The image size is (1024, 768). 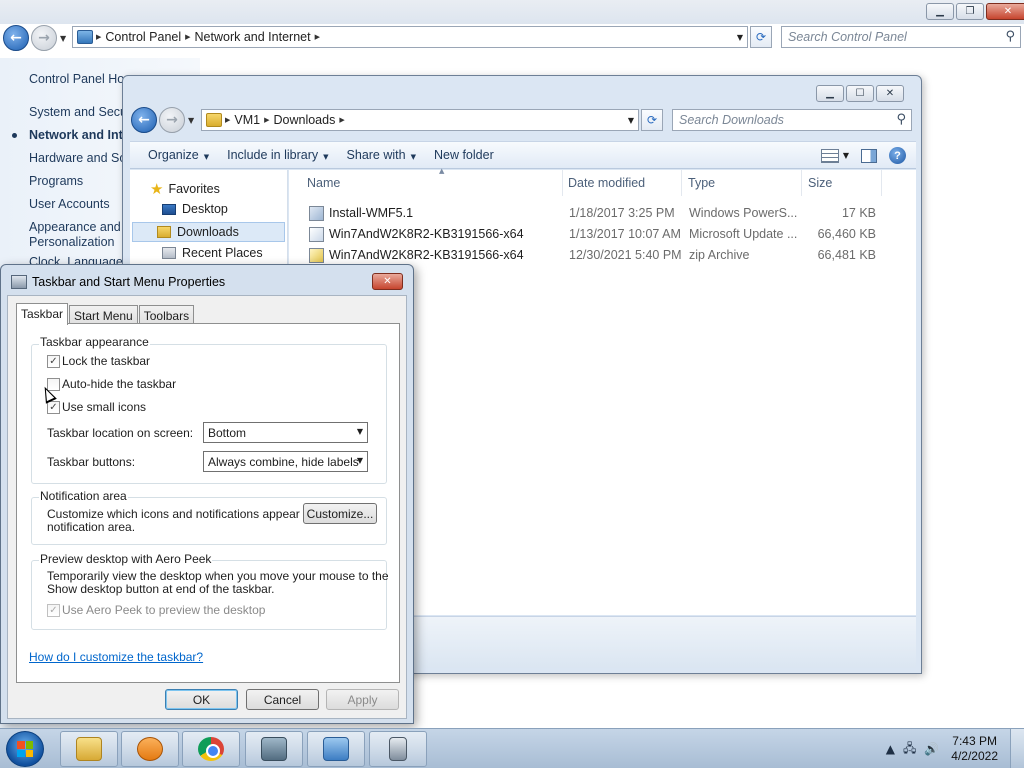 What do you see at coordinates (143, 37) in the screenshot?
I see `breadcrumb-control-panel: Control Panel` at bounding box center [143, 37].